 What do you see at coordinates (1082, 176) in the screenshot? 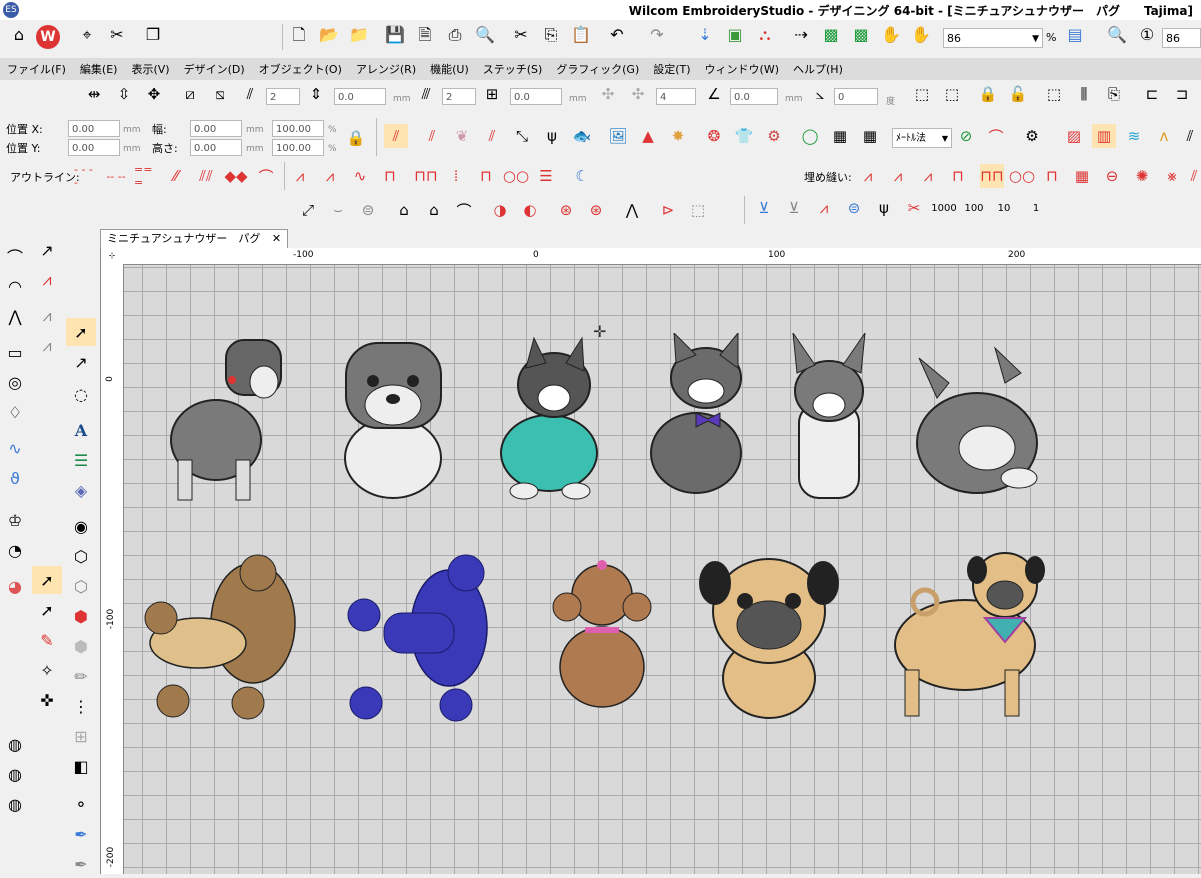
I see `fill-grid-icon: ▦` at bounding box center [1082, 176].